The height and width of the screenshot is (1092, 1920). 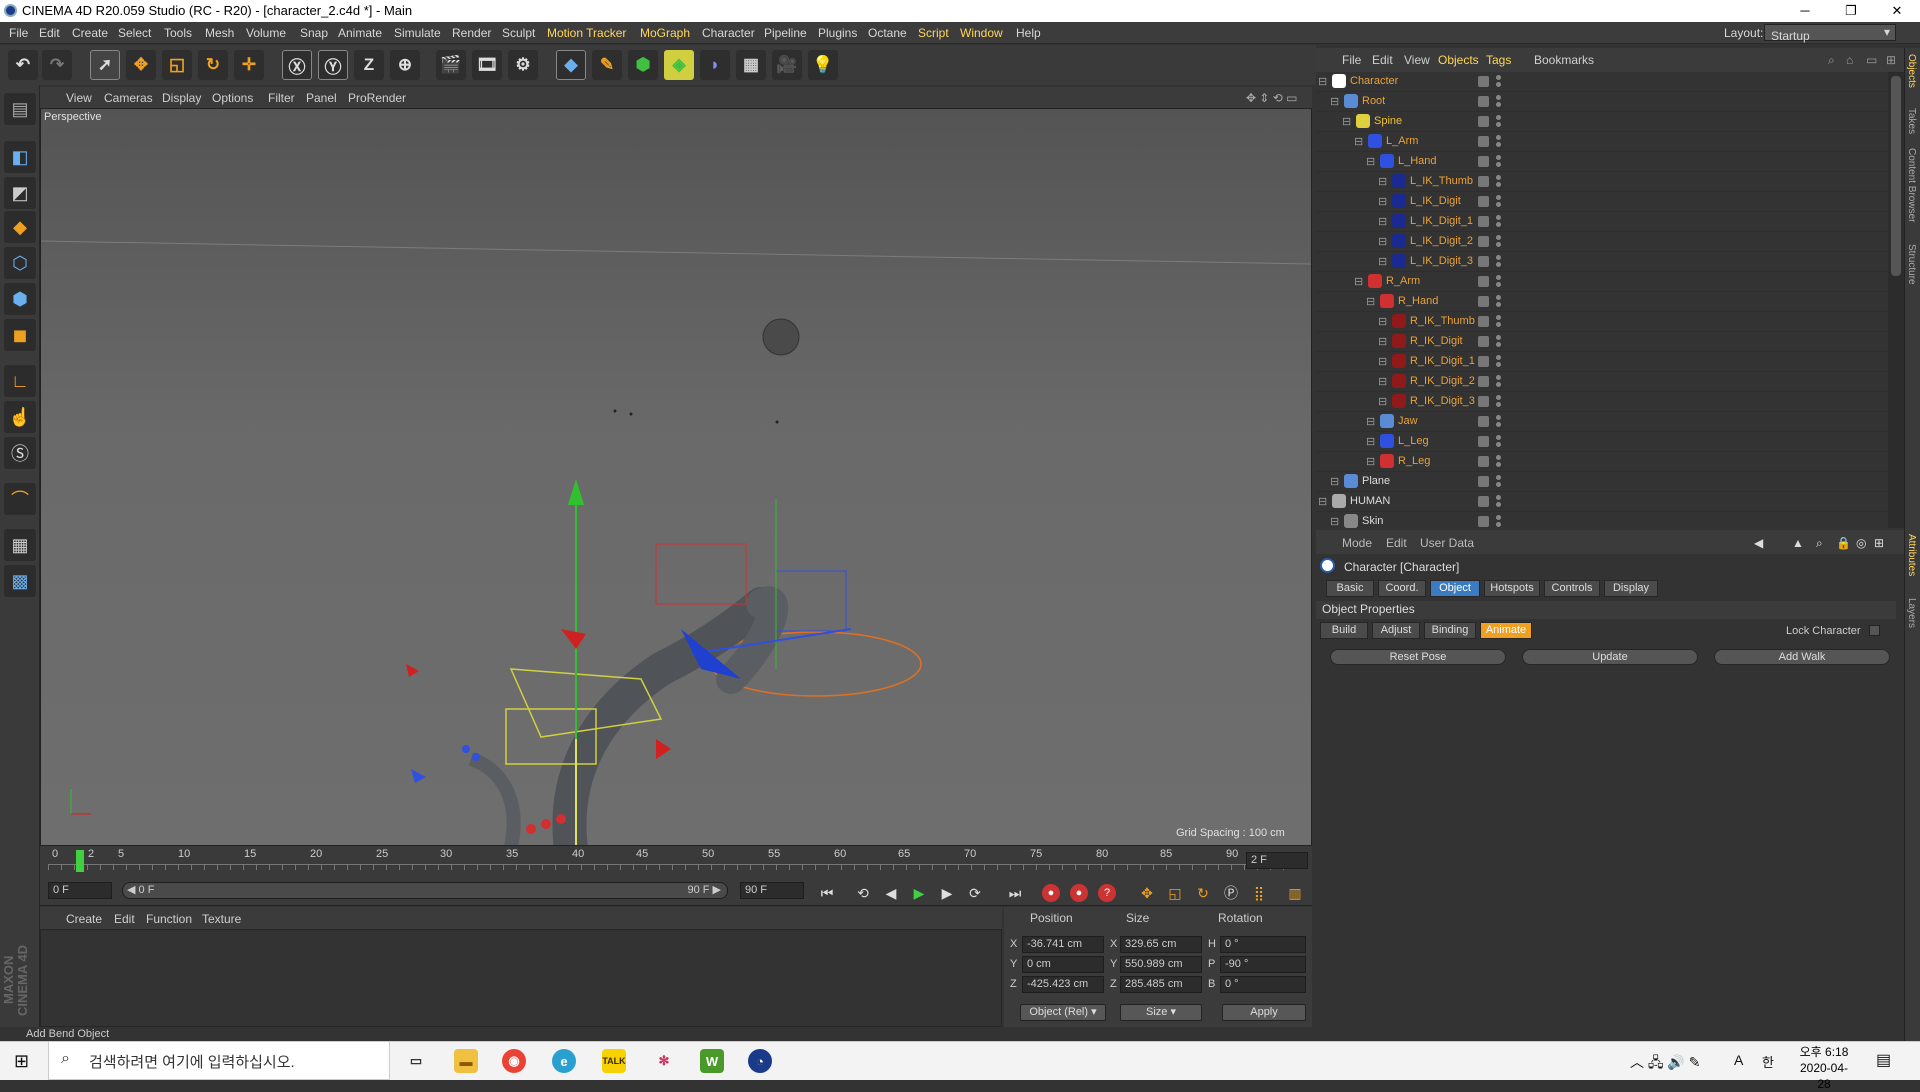 What do you see at coordinates (20, 545) in the screenshot?
I see `lock-workplane-icon: ▦` at bounding box center [20, 545].